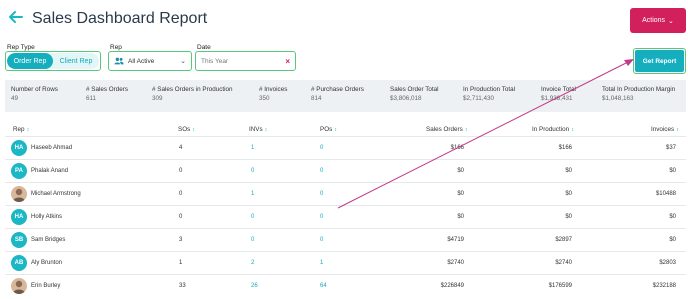 This screenshot has width=688, height=299. What do you see at coordinates (186, 129) in the screenshot?
I see `column-header-sos: SOs ↕` at bounding box center [186, 129].